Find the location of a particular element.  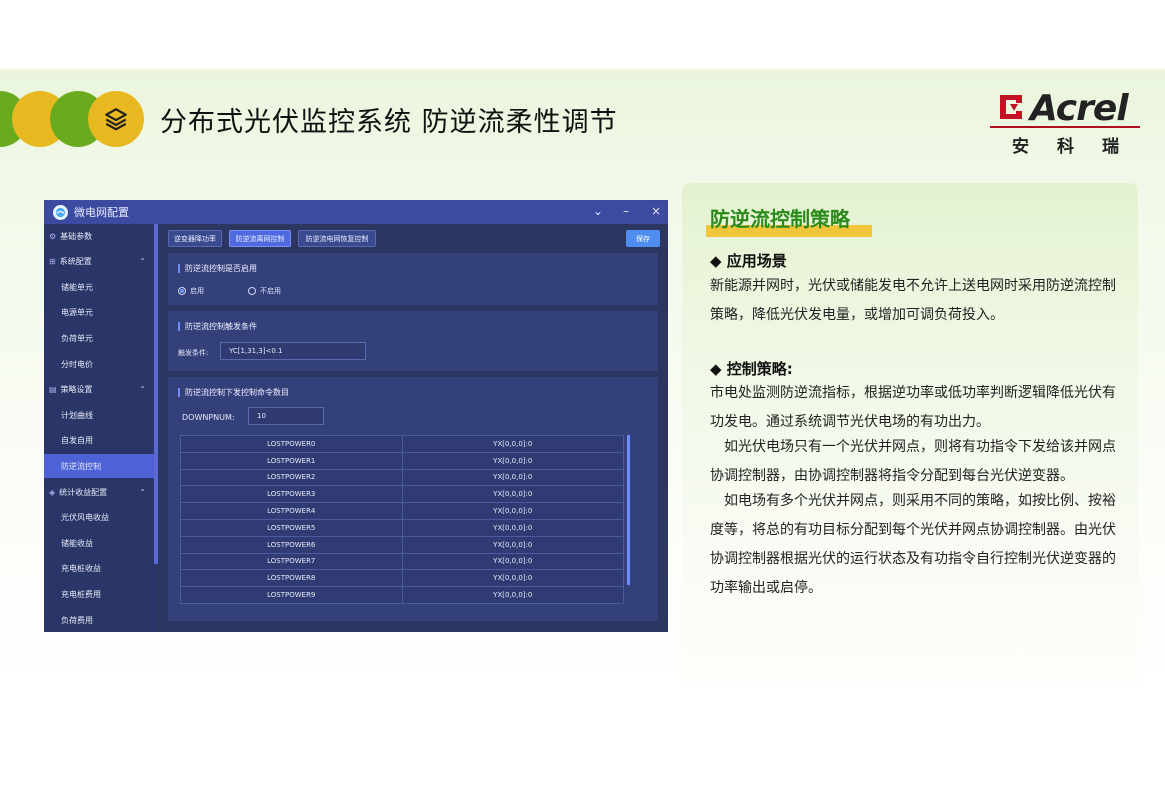

sidebar-item: ◈ 统计收益配置 ⌃ is located at coordinates (99, 492).